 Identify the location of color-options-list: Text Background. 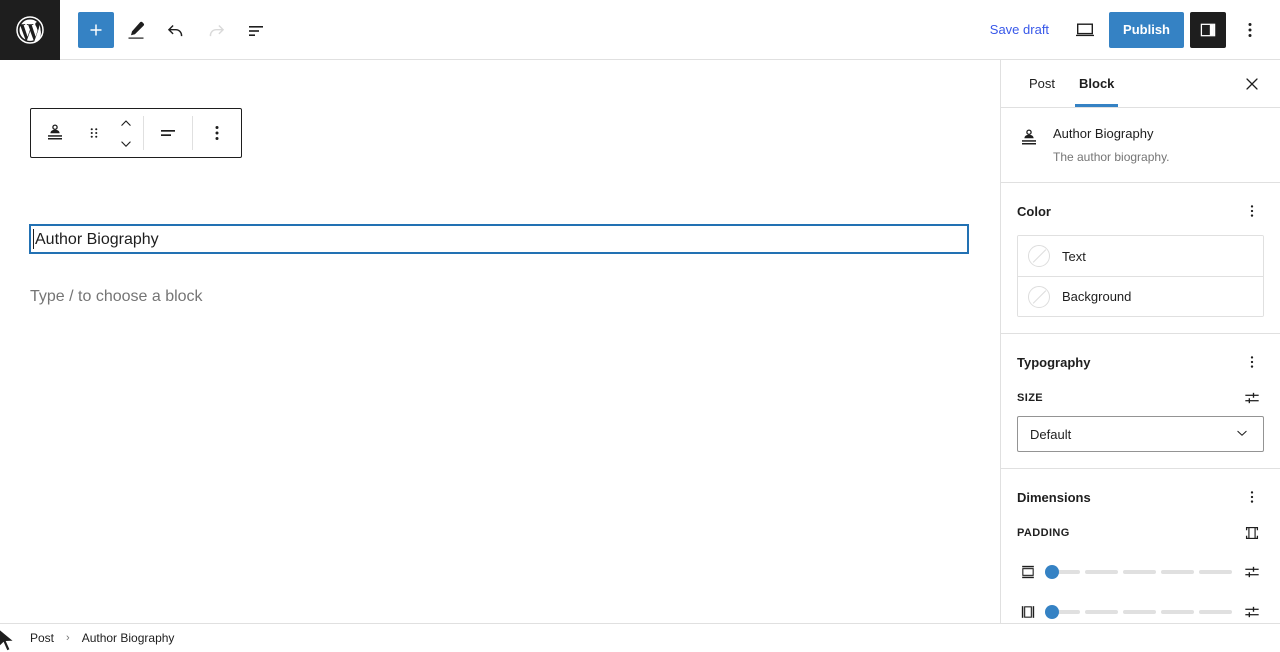
(1140, 276).